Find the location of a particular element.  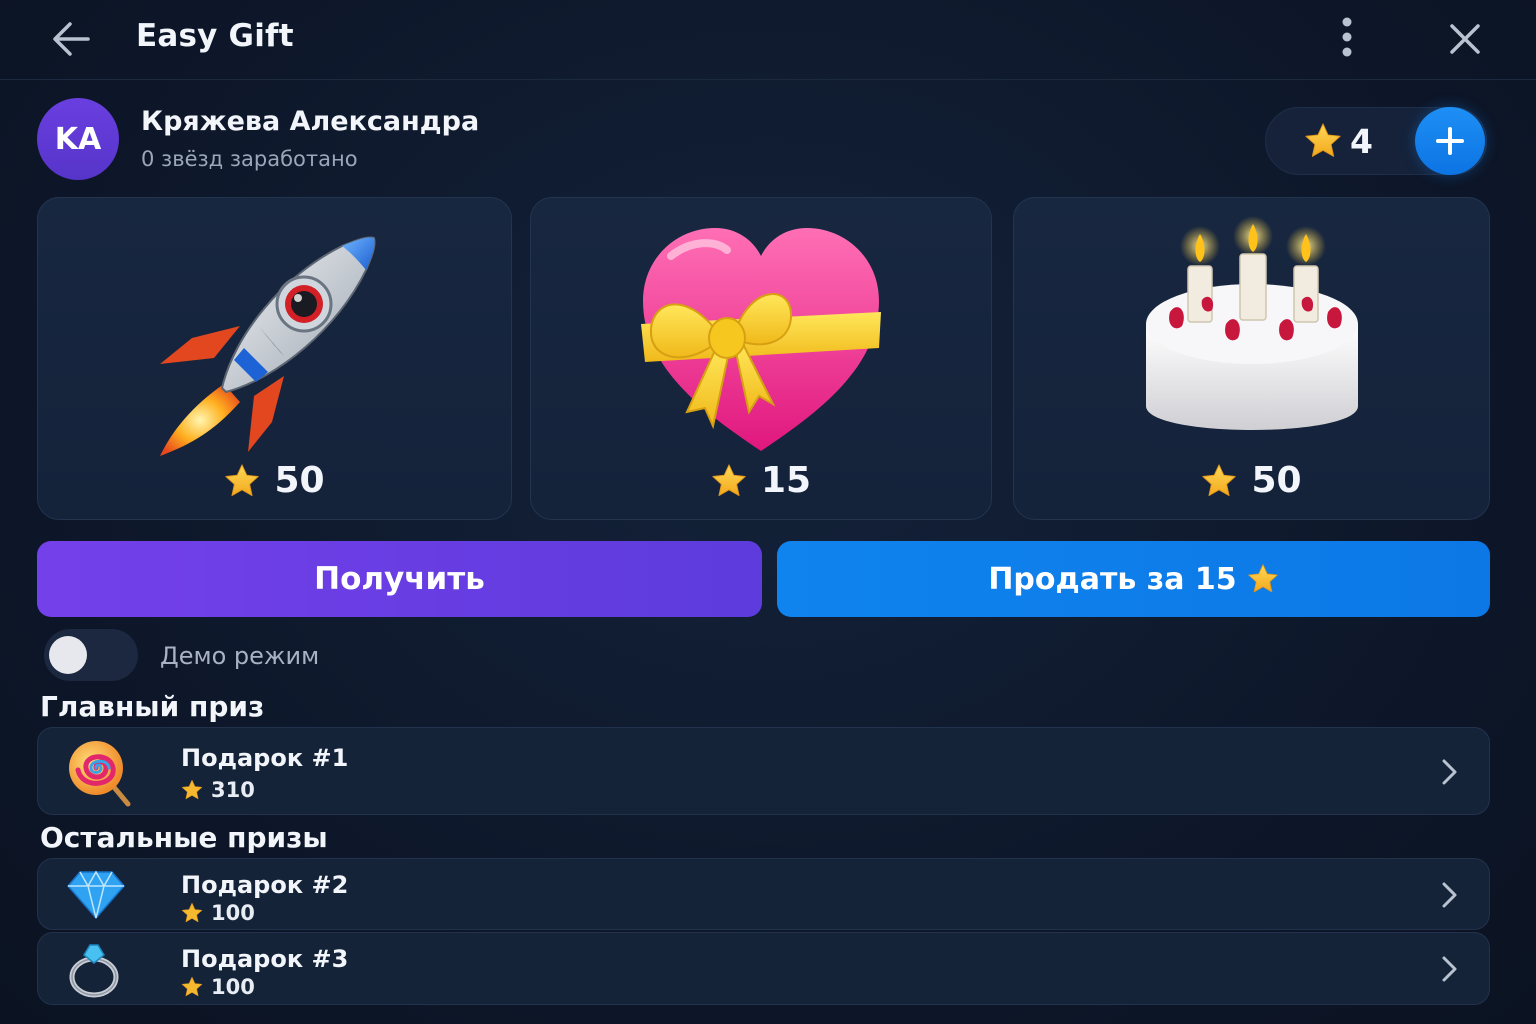

app-title: Easy Gift is located at coordinates (215, 36).